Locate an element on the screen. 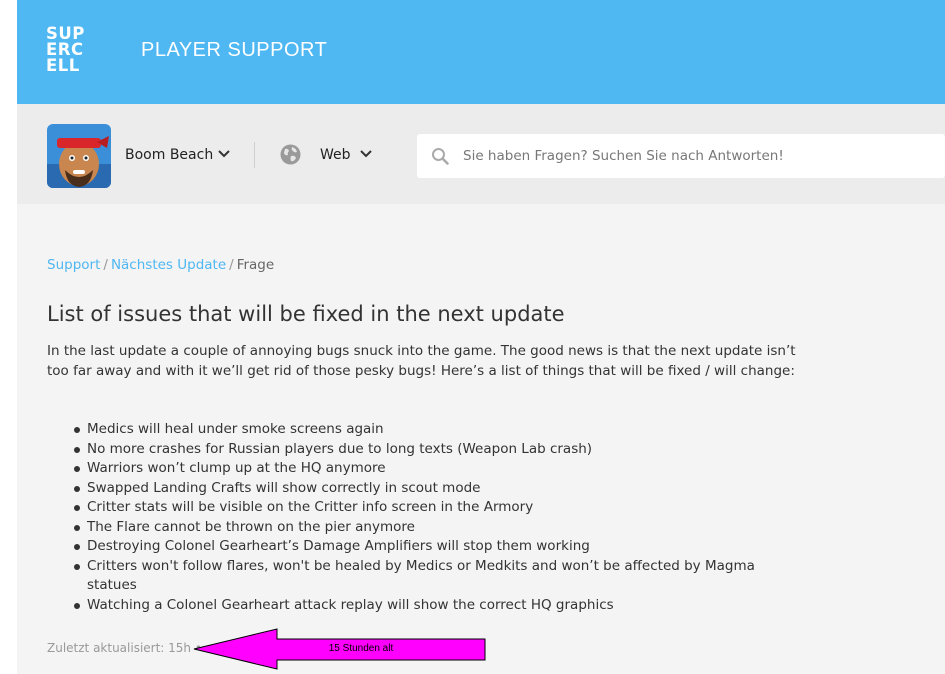 This screenshot has height=674, width=945. globe-icon is located at coordinates (290, 154).